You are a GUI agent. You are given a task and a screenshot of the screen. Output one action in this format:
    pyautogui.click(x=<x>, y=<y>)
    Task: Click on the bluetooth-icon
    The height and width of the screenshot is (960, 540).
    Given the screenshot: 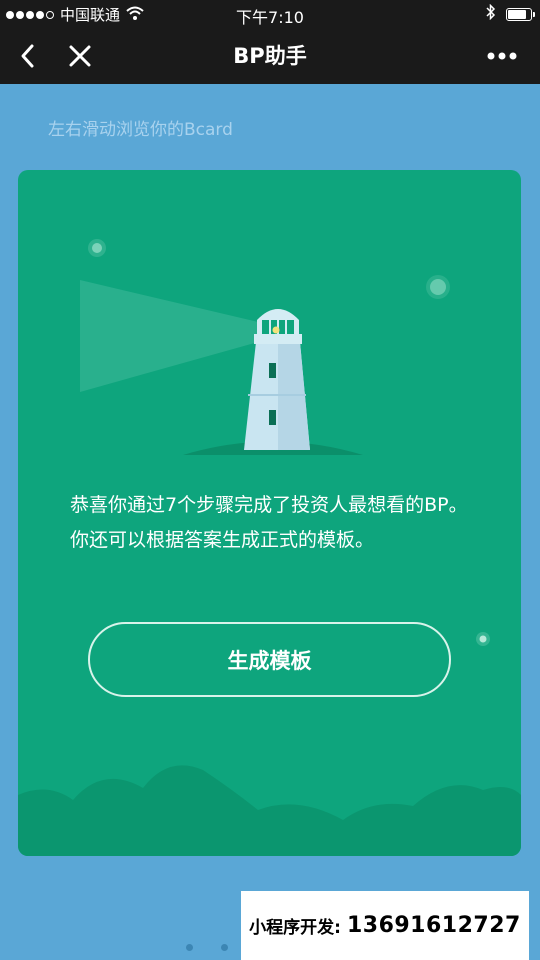 What is the action you would take?
    pyautogui.click(x=491, y=13)
    